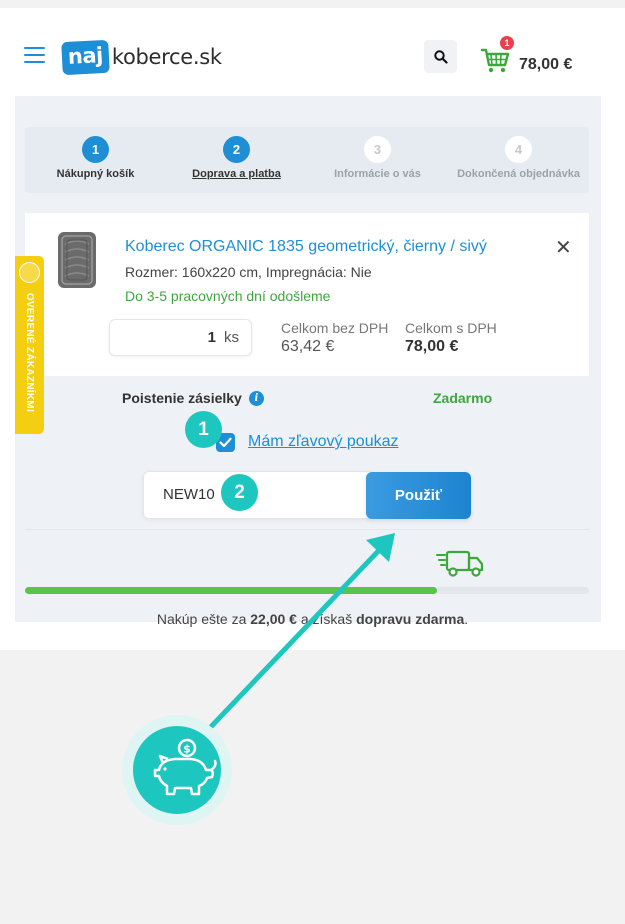 The image size is (625, 924). What do you see at coordinates (518, 174) in the screenshot?
I see `step-label: Dokončená objednávka` at bounding box center [518, 174].